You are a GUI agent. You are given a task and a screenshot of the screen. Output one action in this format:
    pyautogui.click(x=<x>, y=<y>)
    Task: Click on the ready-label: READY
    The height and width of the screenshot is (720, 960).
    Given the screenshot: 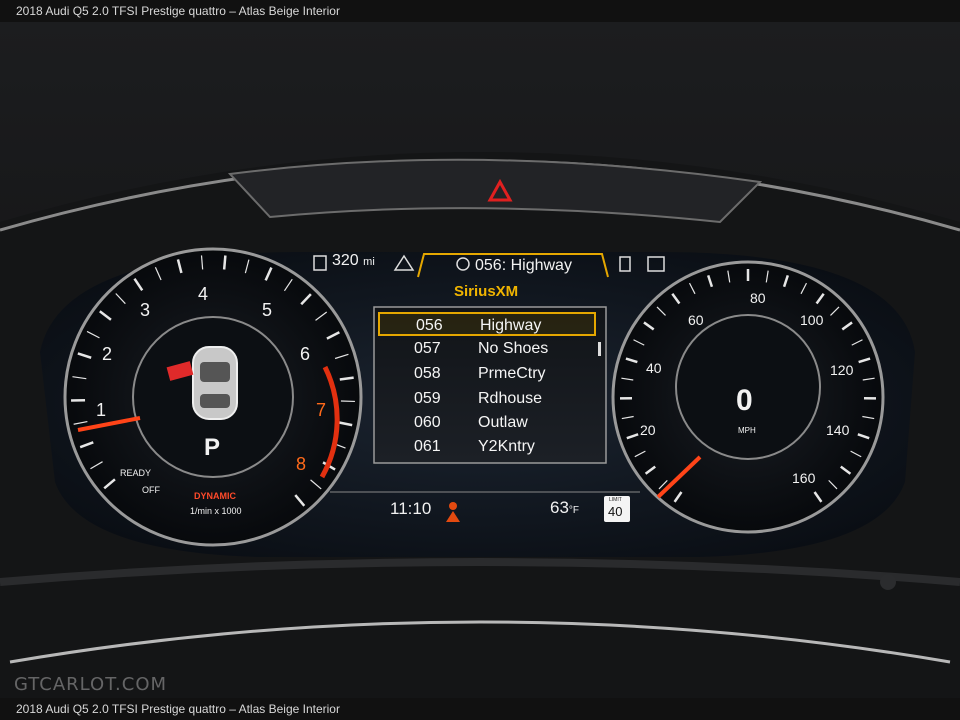 What is the action you would take?
    pyautogui.click(x=136, y=473)
    